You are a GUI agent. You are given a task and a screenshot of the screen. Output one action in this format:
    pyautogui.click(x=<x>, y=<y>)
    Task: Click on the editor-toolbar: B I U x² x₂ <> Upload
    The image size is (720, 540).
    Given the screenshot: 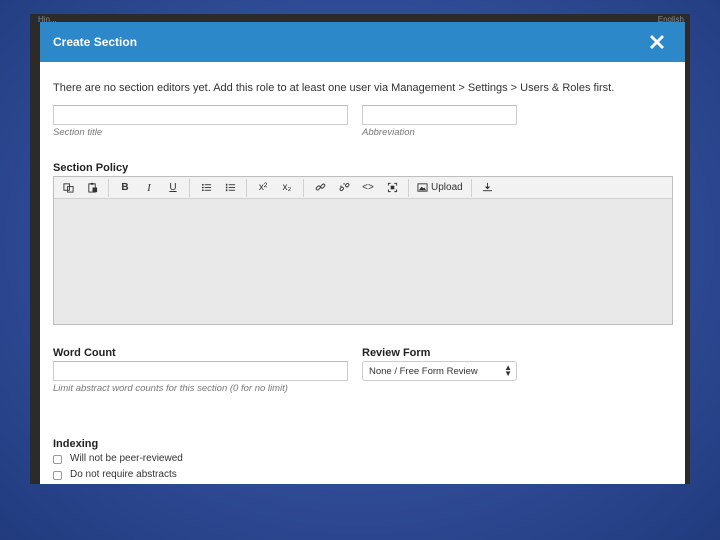 What is the action you would take?
    pyautogui.click(x=363, y=188)
    